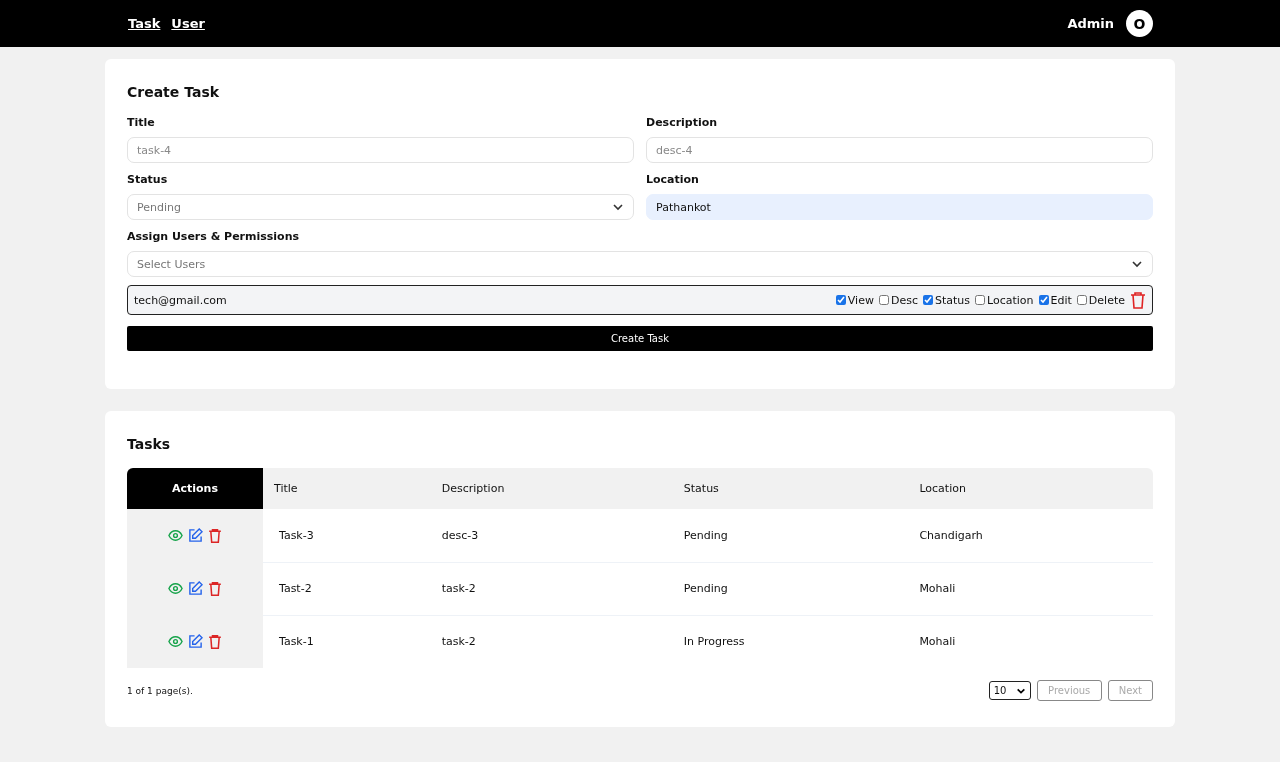 This screenshot has width=1280, height=762. What do you see at coordinates (1139, 23) in the screenshot?
I see `avatar: O` at bounding box center [1139, 23].